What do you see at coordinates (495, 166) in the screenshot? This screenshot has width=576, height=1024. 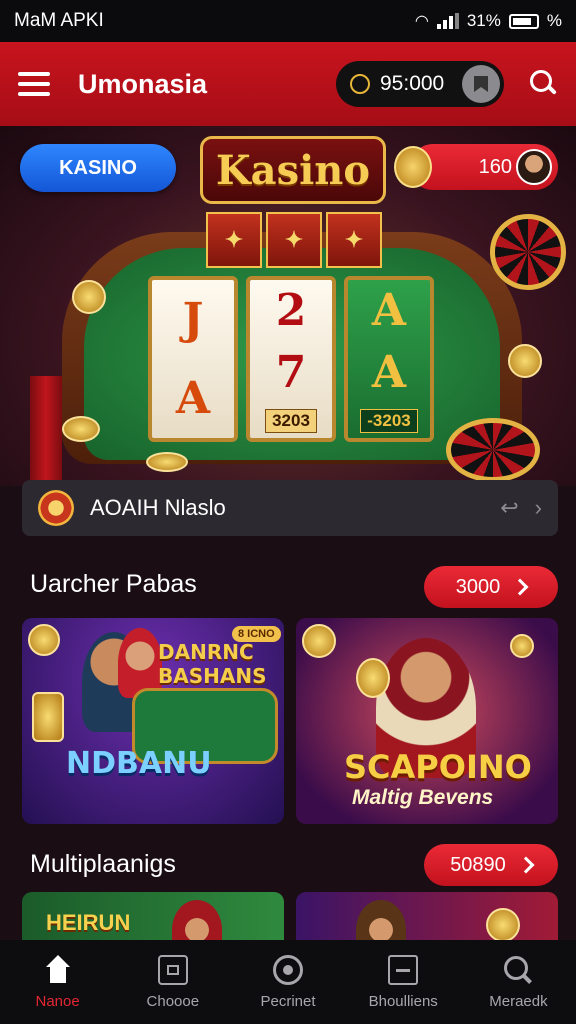 I see `user-amount: 160` at bounding box center [495, 166].